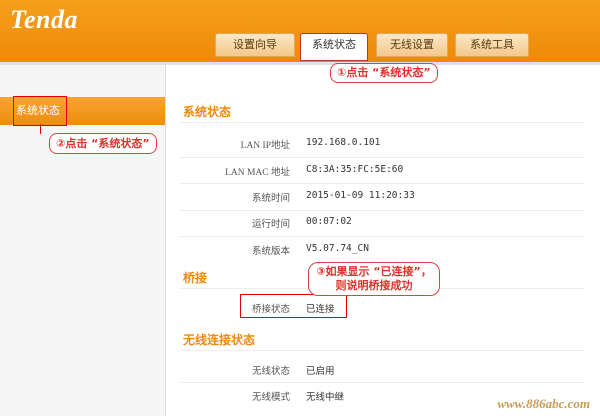  What do you see at coordinates (44, 19) in the screenshot?
I see `tenda-logo: Tenda` at bounding box center [44, 19].